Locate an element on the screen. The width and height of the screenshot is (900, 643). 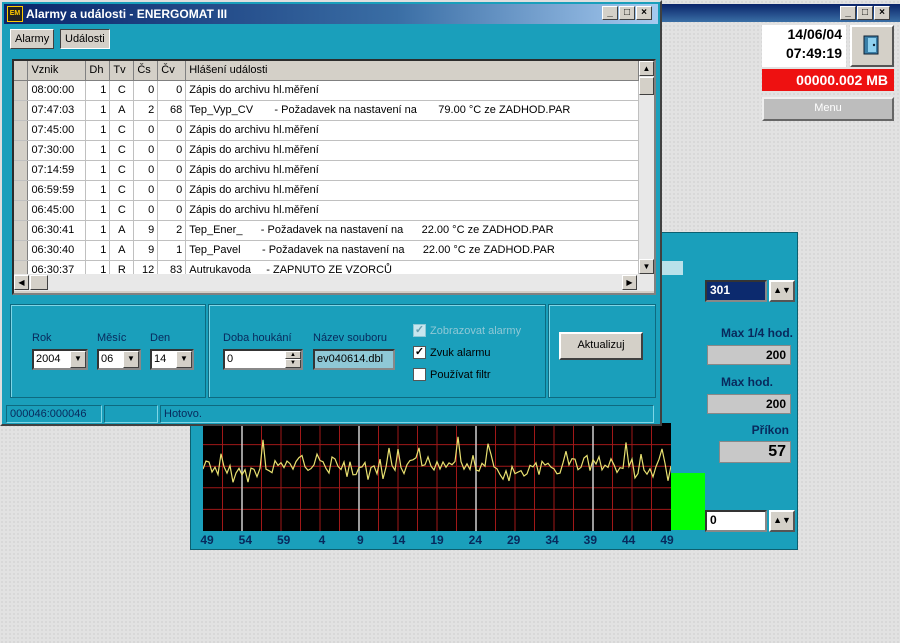
table-row: 07:30:00 1 C 0 0 Zápis do archivu hl.měření is located at coordinates (326, 150).